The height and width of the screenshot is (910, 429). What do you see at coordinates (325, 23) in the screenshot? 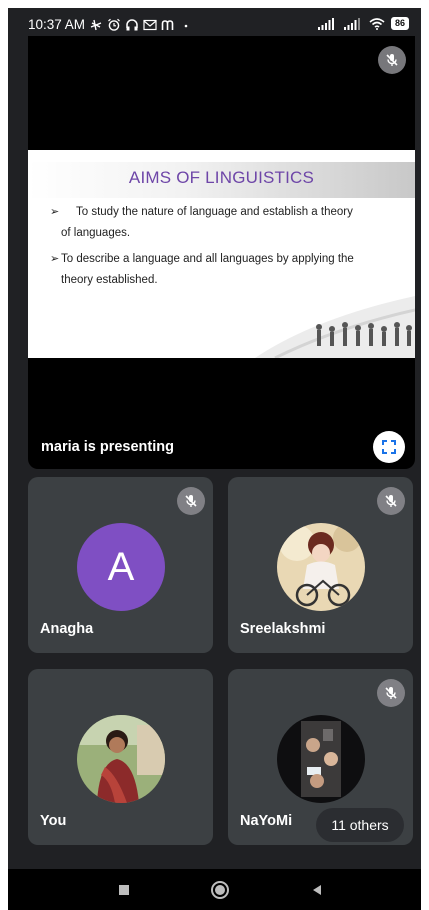
I see `signal-icon` at bounding box center [325, 23].